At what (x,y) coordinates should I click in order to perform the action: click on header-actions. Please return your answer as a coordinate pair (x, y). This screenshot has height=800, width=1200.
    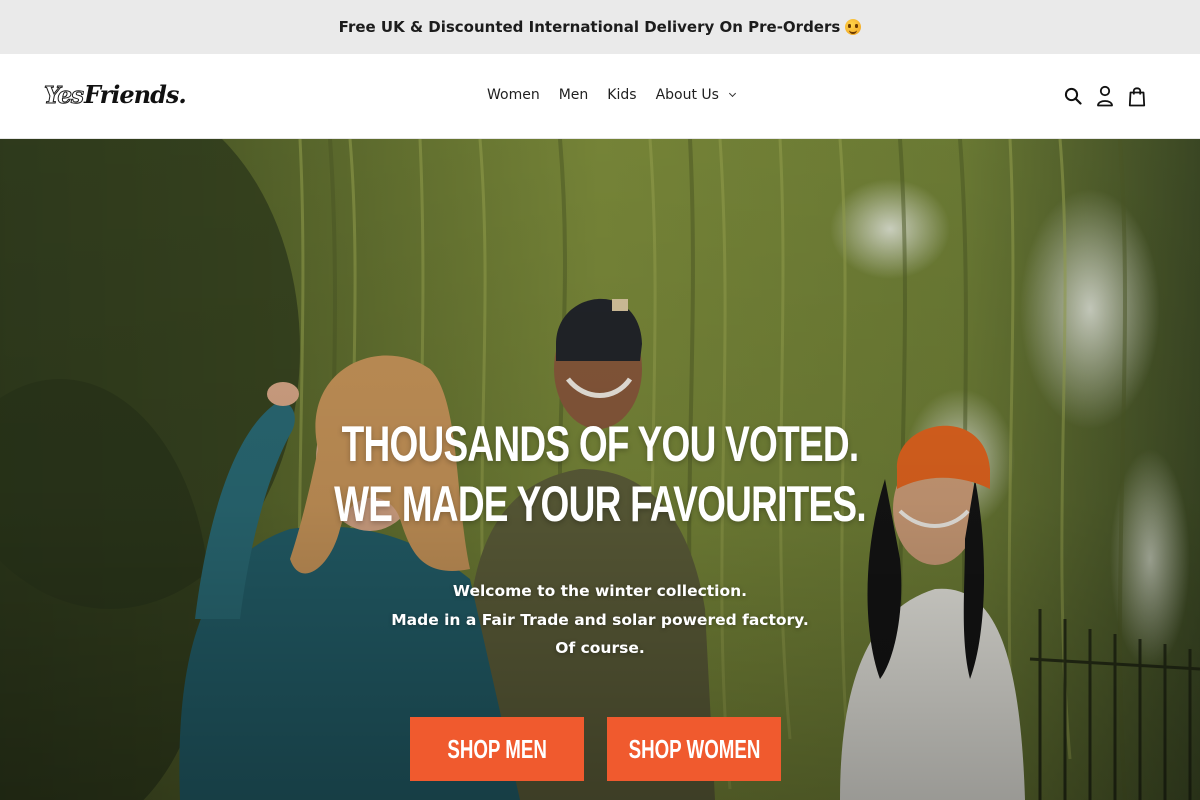
    Looking at the image, I should click on (1100, 96).